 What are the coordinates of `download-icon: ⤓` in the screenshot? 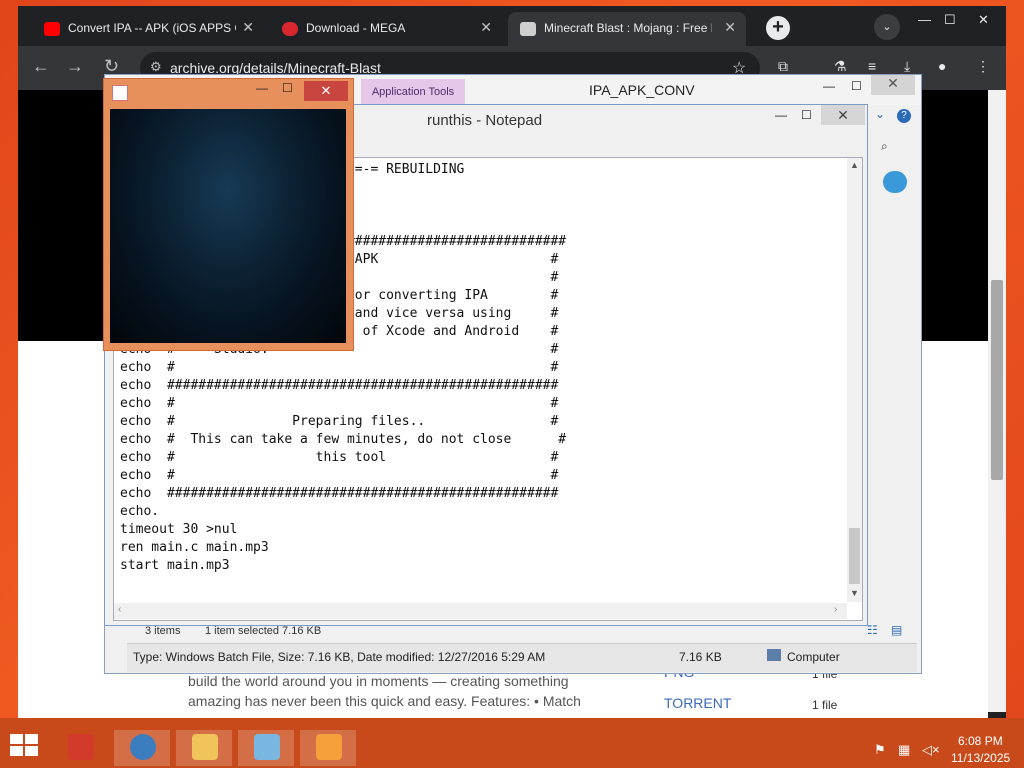 It's located at (907, 66).